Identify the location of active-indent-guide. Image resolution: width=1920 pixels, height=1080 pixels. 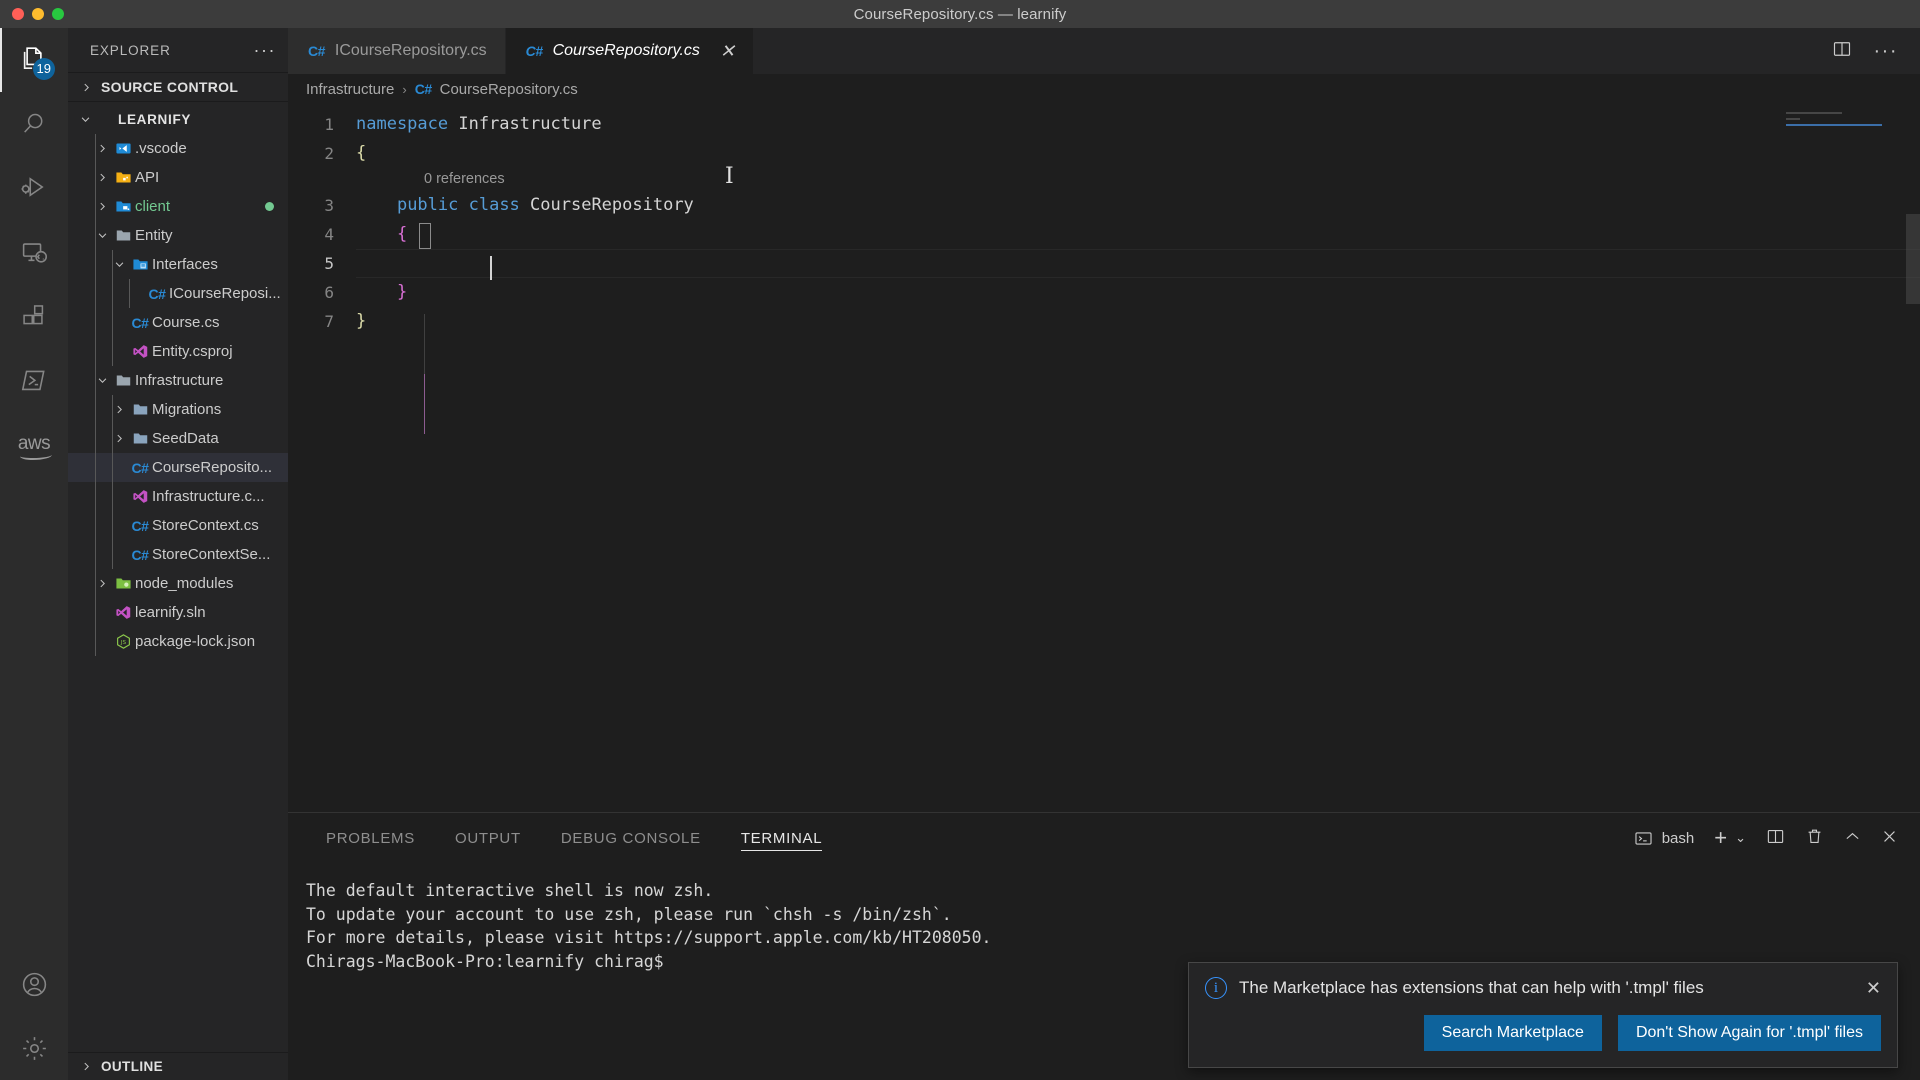
(424, 404).